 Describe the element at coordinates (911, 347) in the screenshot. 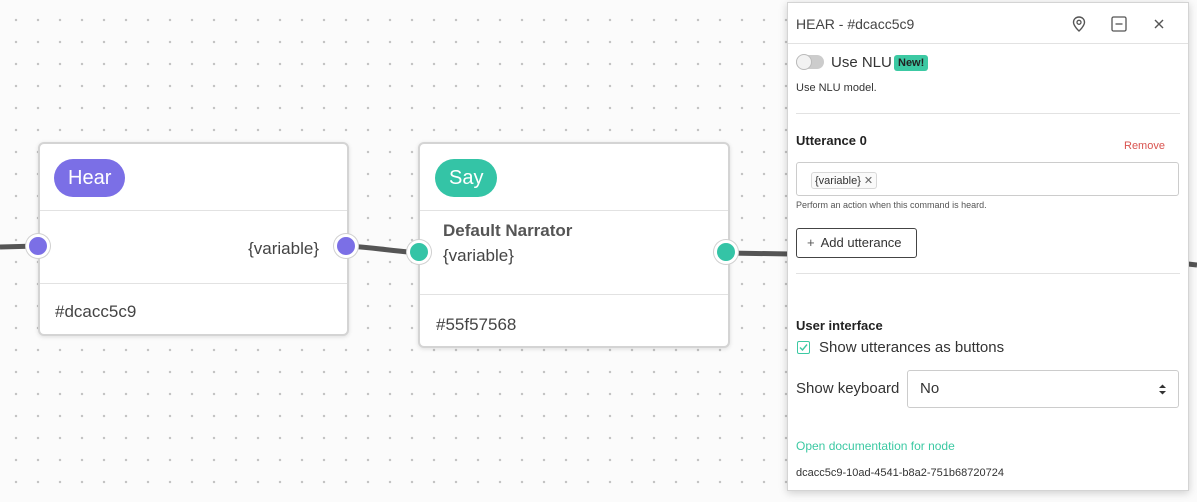

I see `show-utterances-label: Show utterances as buttons` at that location.